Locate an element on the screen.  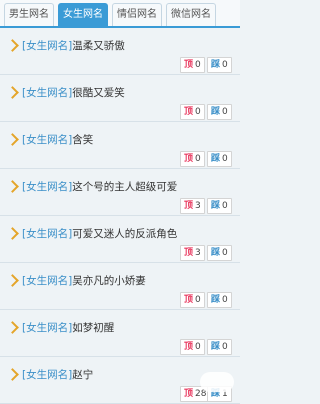
list-item: [女生网名]如梦初醒 顶0 踩0 is located at coordinates (120, 333).